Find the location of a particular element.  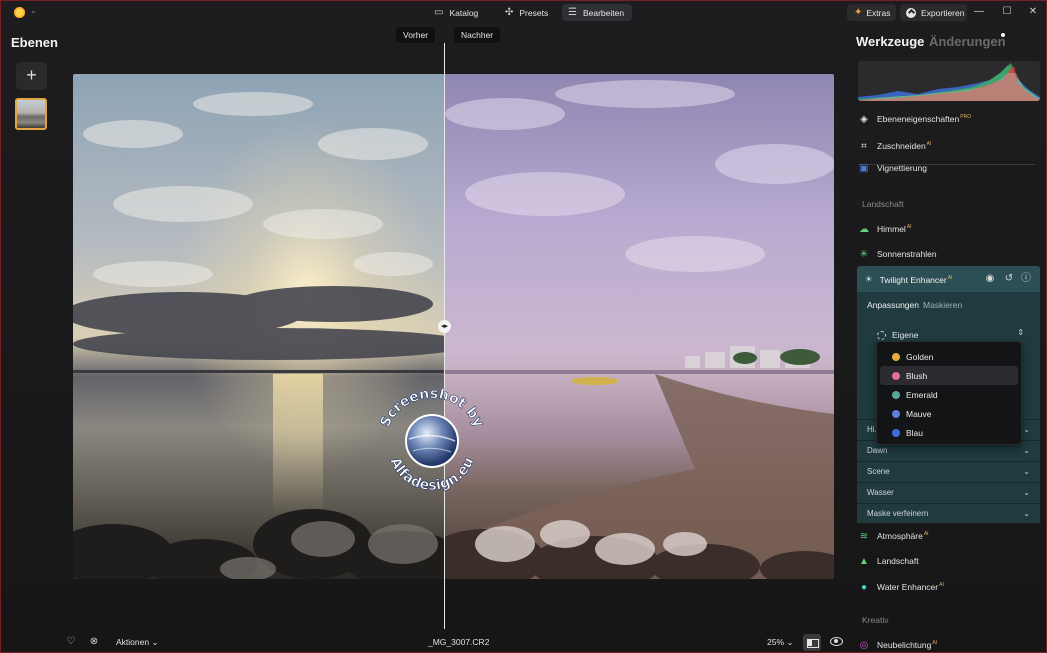

option-emerald: Emerald is located at coordinates (949, 394).